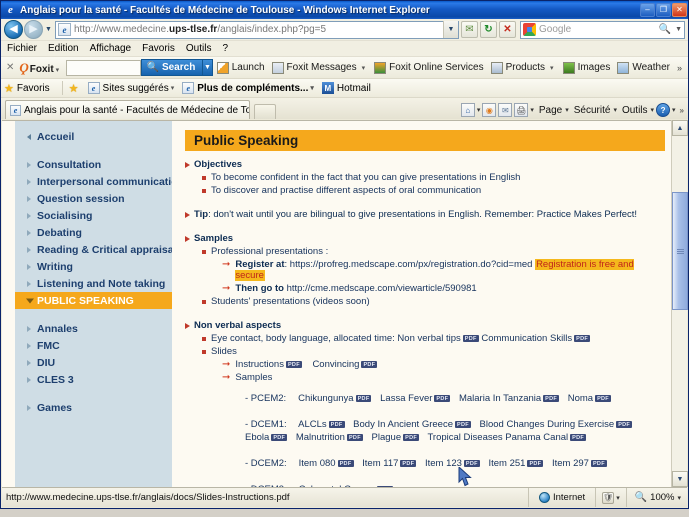 The width and height of the screenshot is (689, 517). I want to click on print-caret-icon: ▾, so click(532, 110).